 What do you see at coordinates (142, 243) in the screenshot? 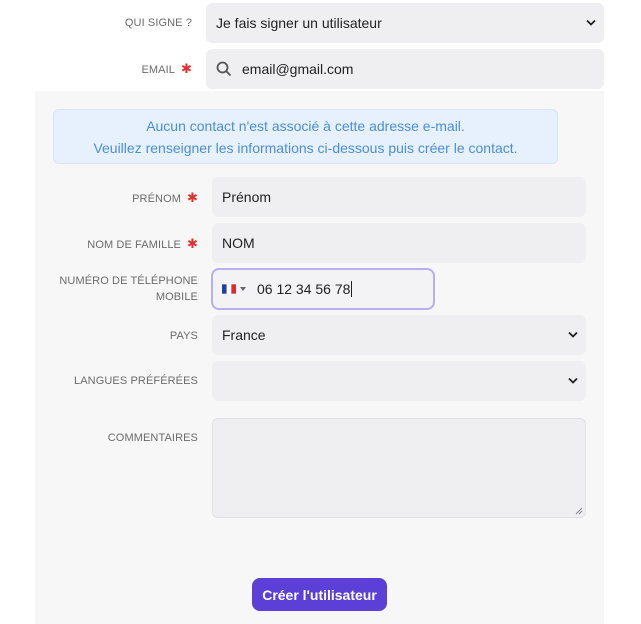
I see `last-name-label: NOM DE FAMILLE ✱` at bounding box center [142, 243].